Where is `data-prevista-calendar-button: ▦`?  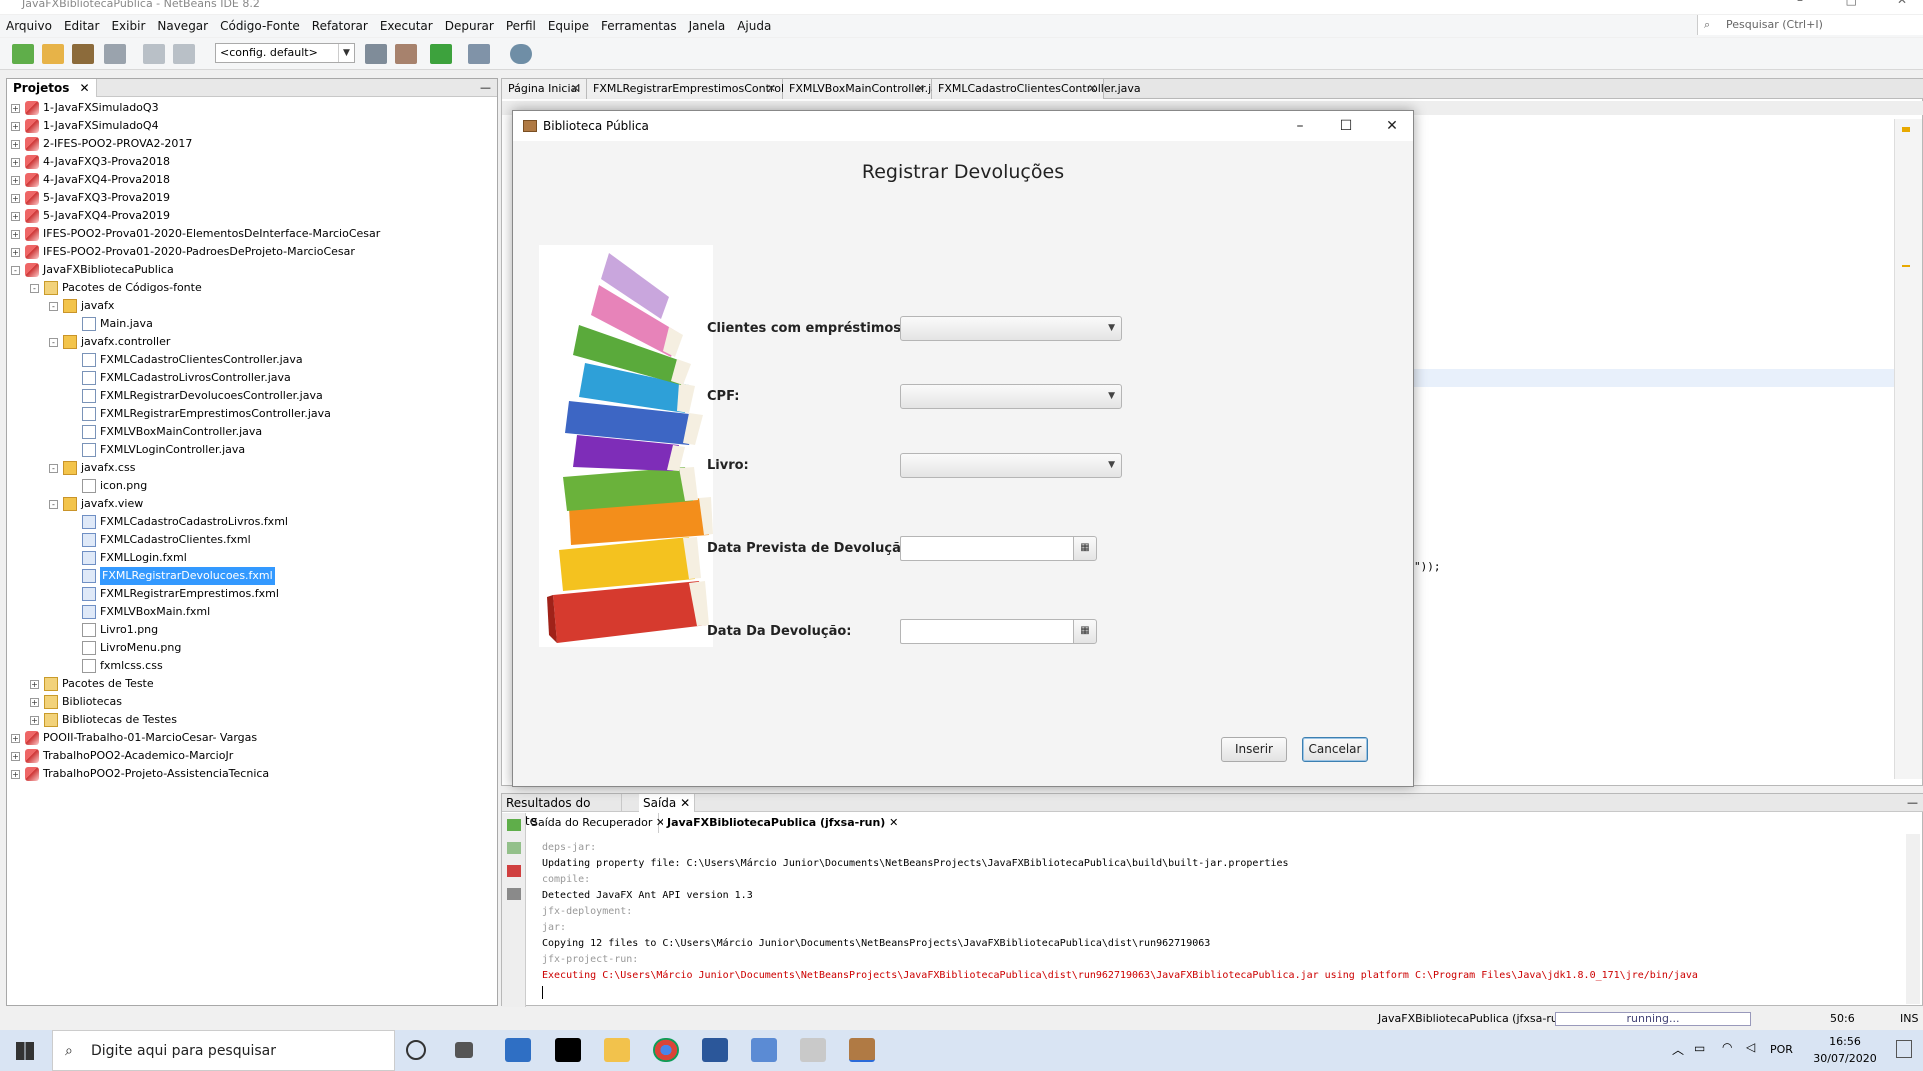 data-prevista-calendar-button: ▦ is located at coordinates (1085, 548).